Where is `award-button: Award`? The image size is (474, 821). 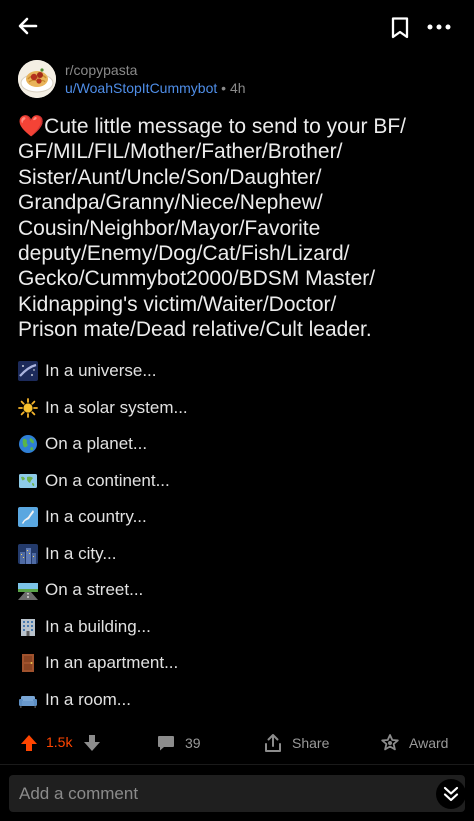 award-button: Award is located at coordinates (414, 743).